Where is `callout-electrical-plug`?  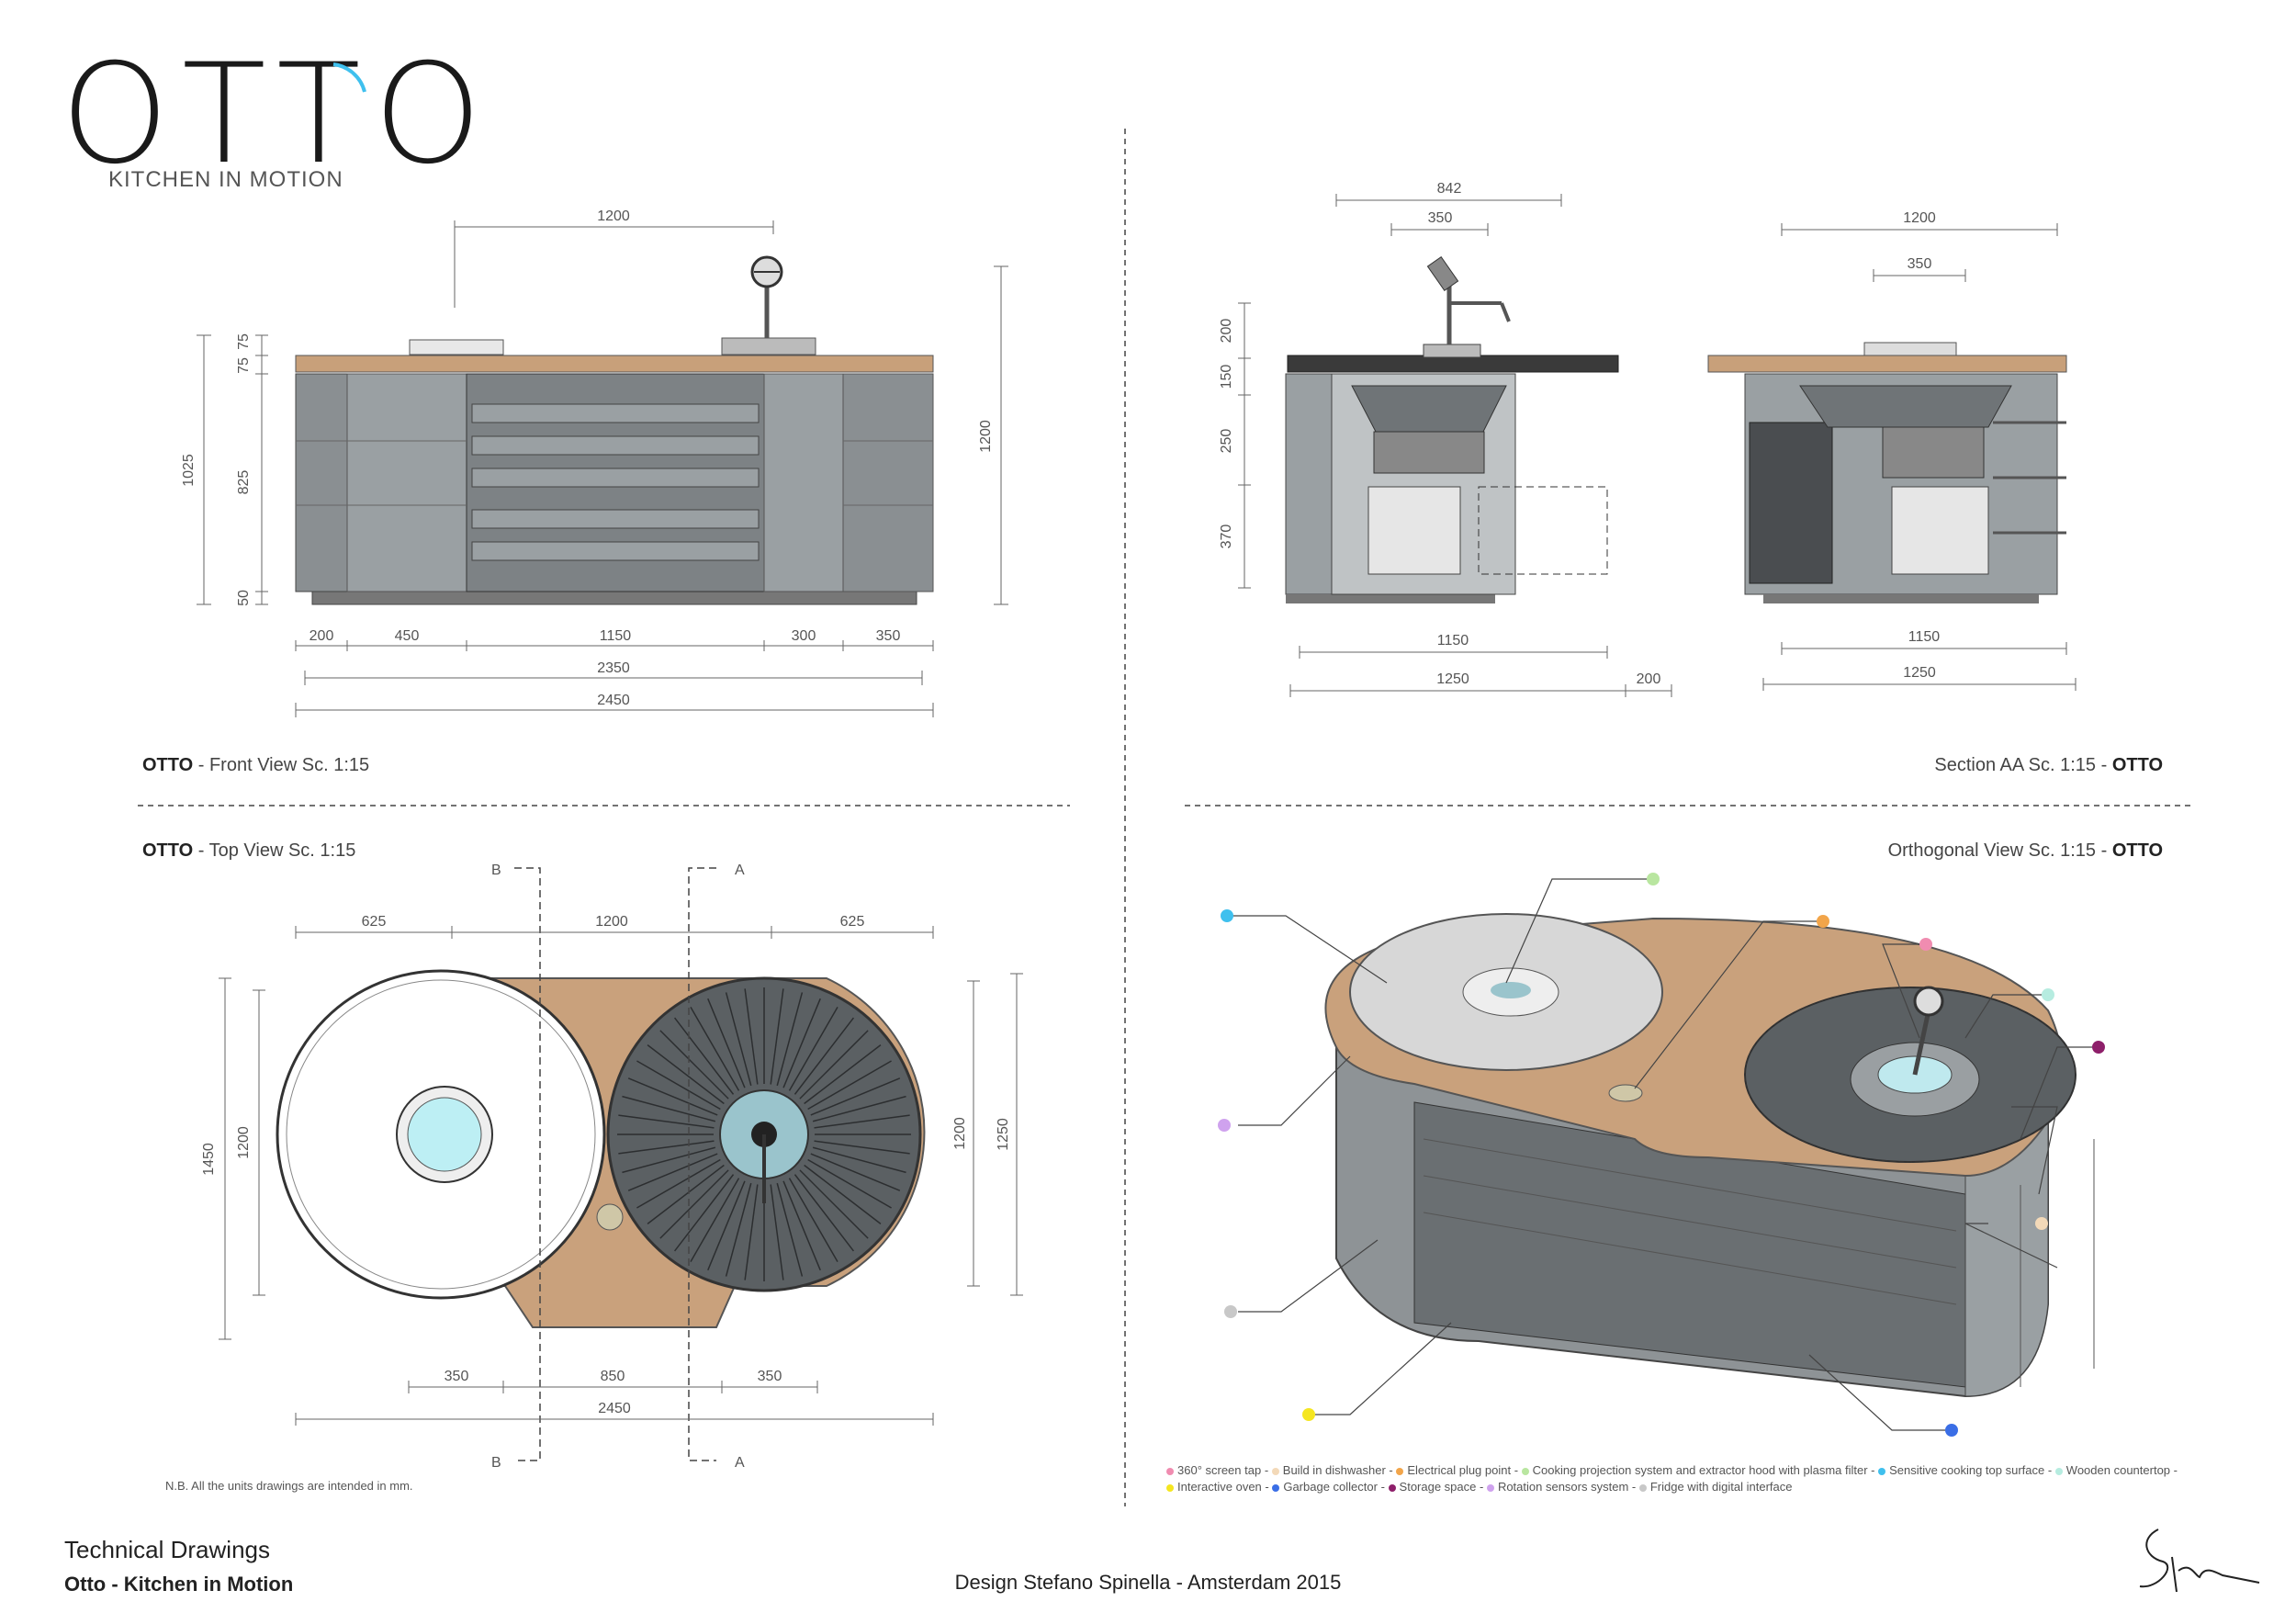
callout-electrical-plug is located at coordinates (1823, 921).